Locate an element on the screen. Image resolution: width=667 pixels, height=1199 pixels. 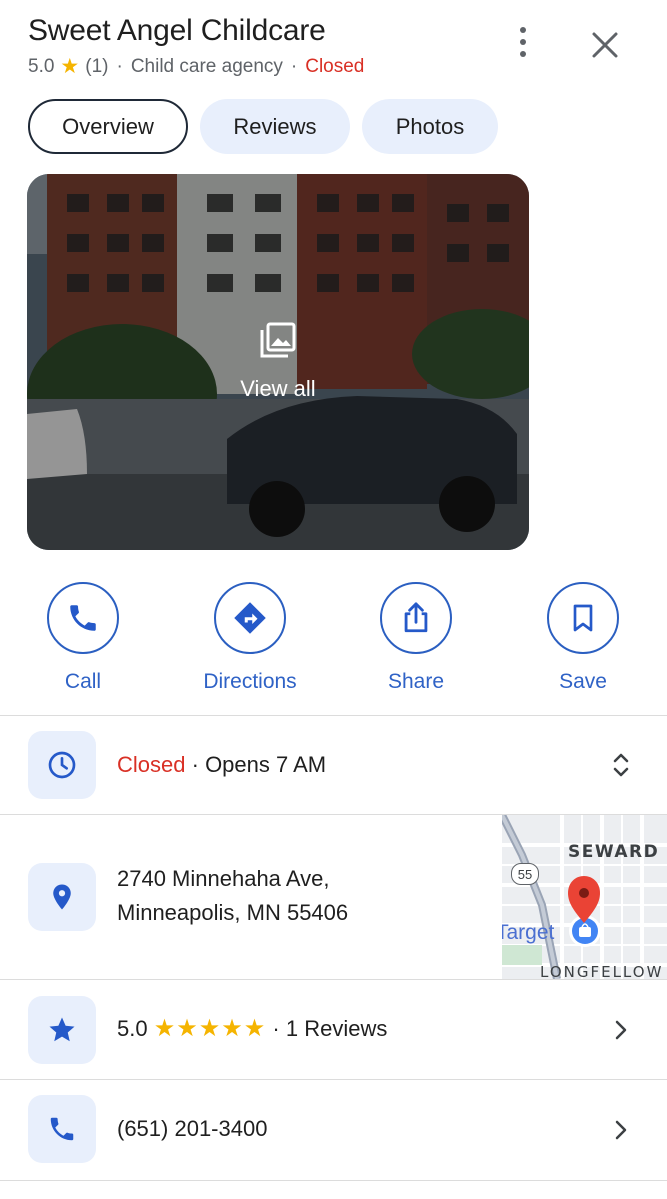
place-summary: 5.0 ★ (1) · Child care agency · Closed is located at coordinates (338, 66).